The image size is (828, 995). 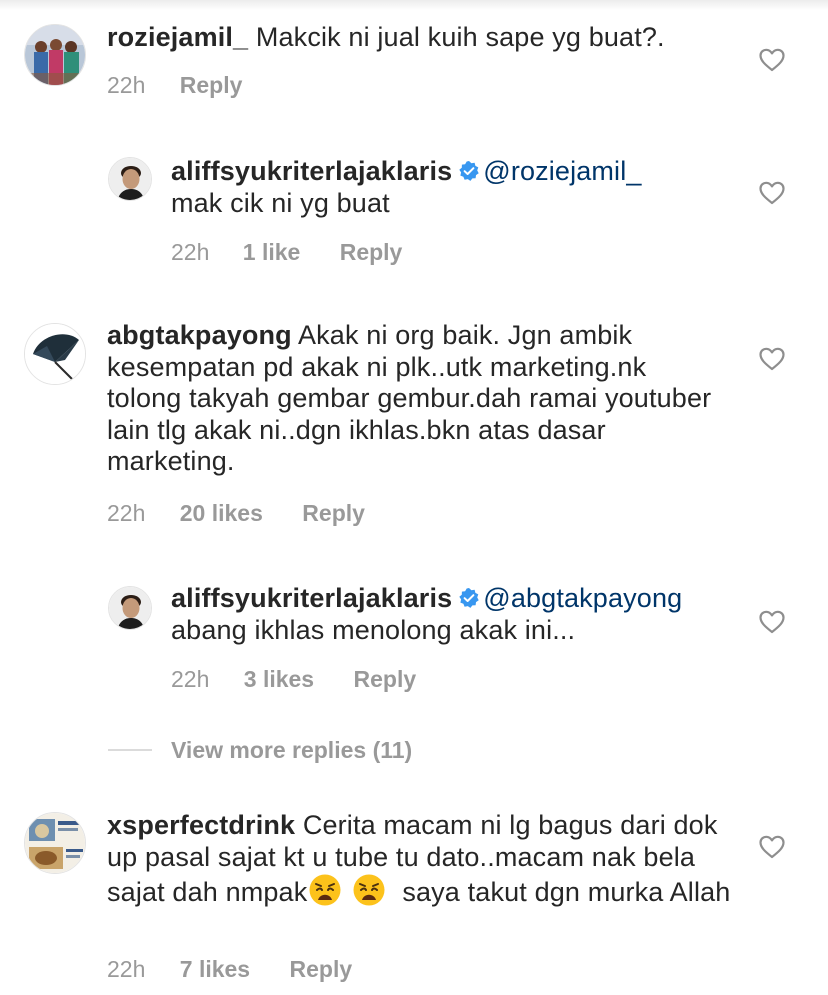 I want to click on comment-body-end: saya takut dgn murka Allah, so click(x=566, y=892).